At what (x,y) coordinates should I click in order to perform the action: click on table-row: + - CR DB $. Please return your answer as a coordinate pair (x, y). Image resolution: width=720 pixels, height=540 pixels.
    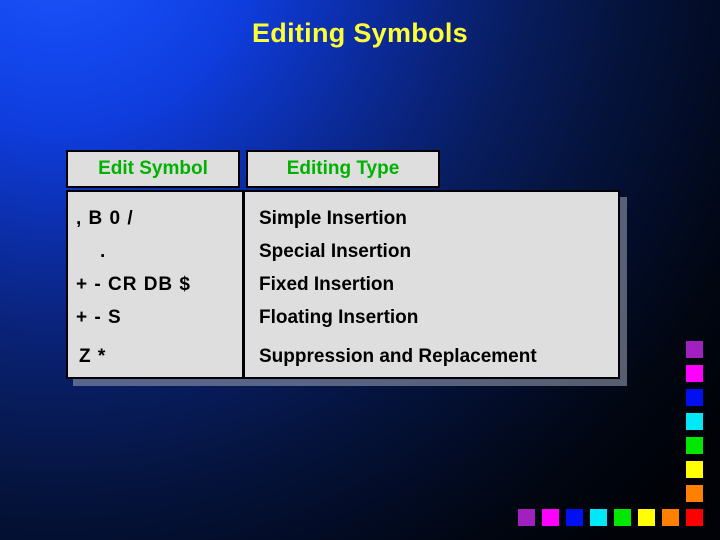
    Looking at the image, I should click on (133, 284).